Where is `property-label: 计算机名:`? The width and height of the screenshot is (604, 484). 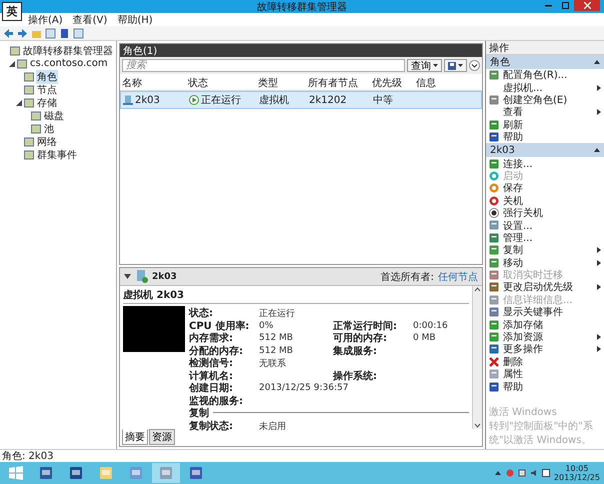
property-label: 计算机名: is located at coordinates (211, 376).